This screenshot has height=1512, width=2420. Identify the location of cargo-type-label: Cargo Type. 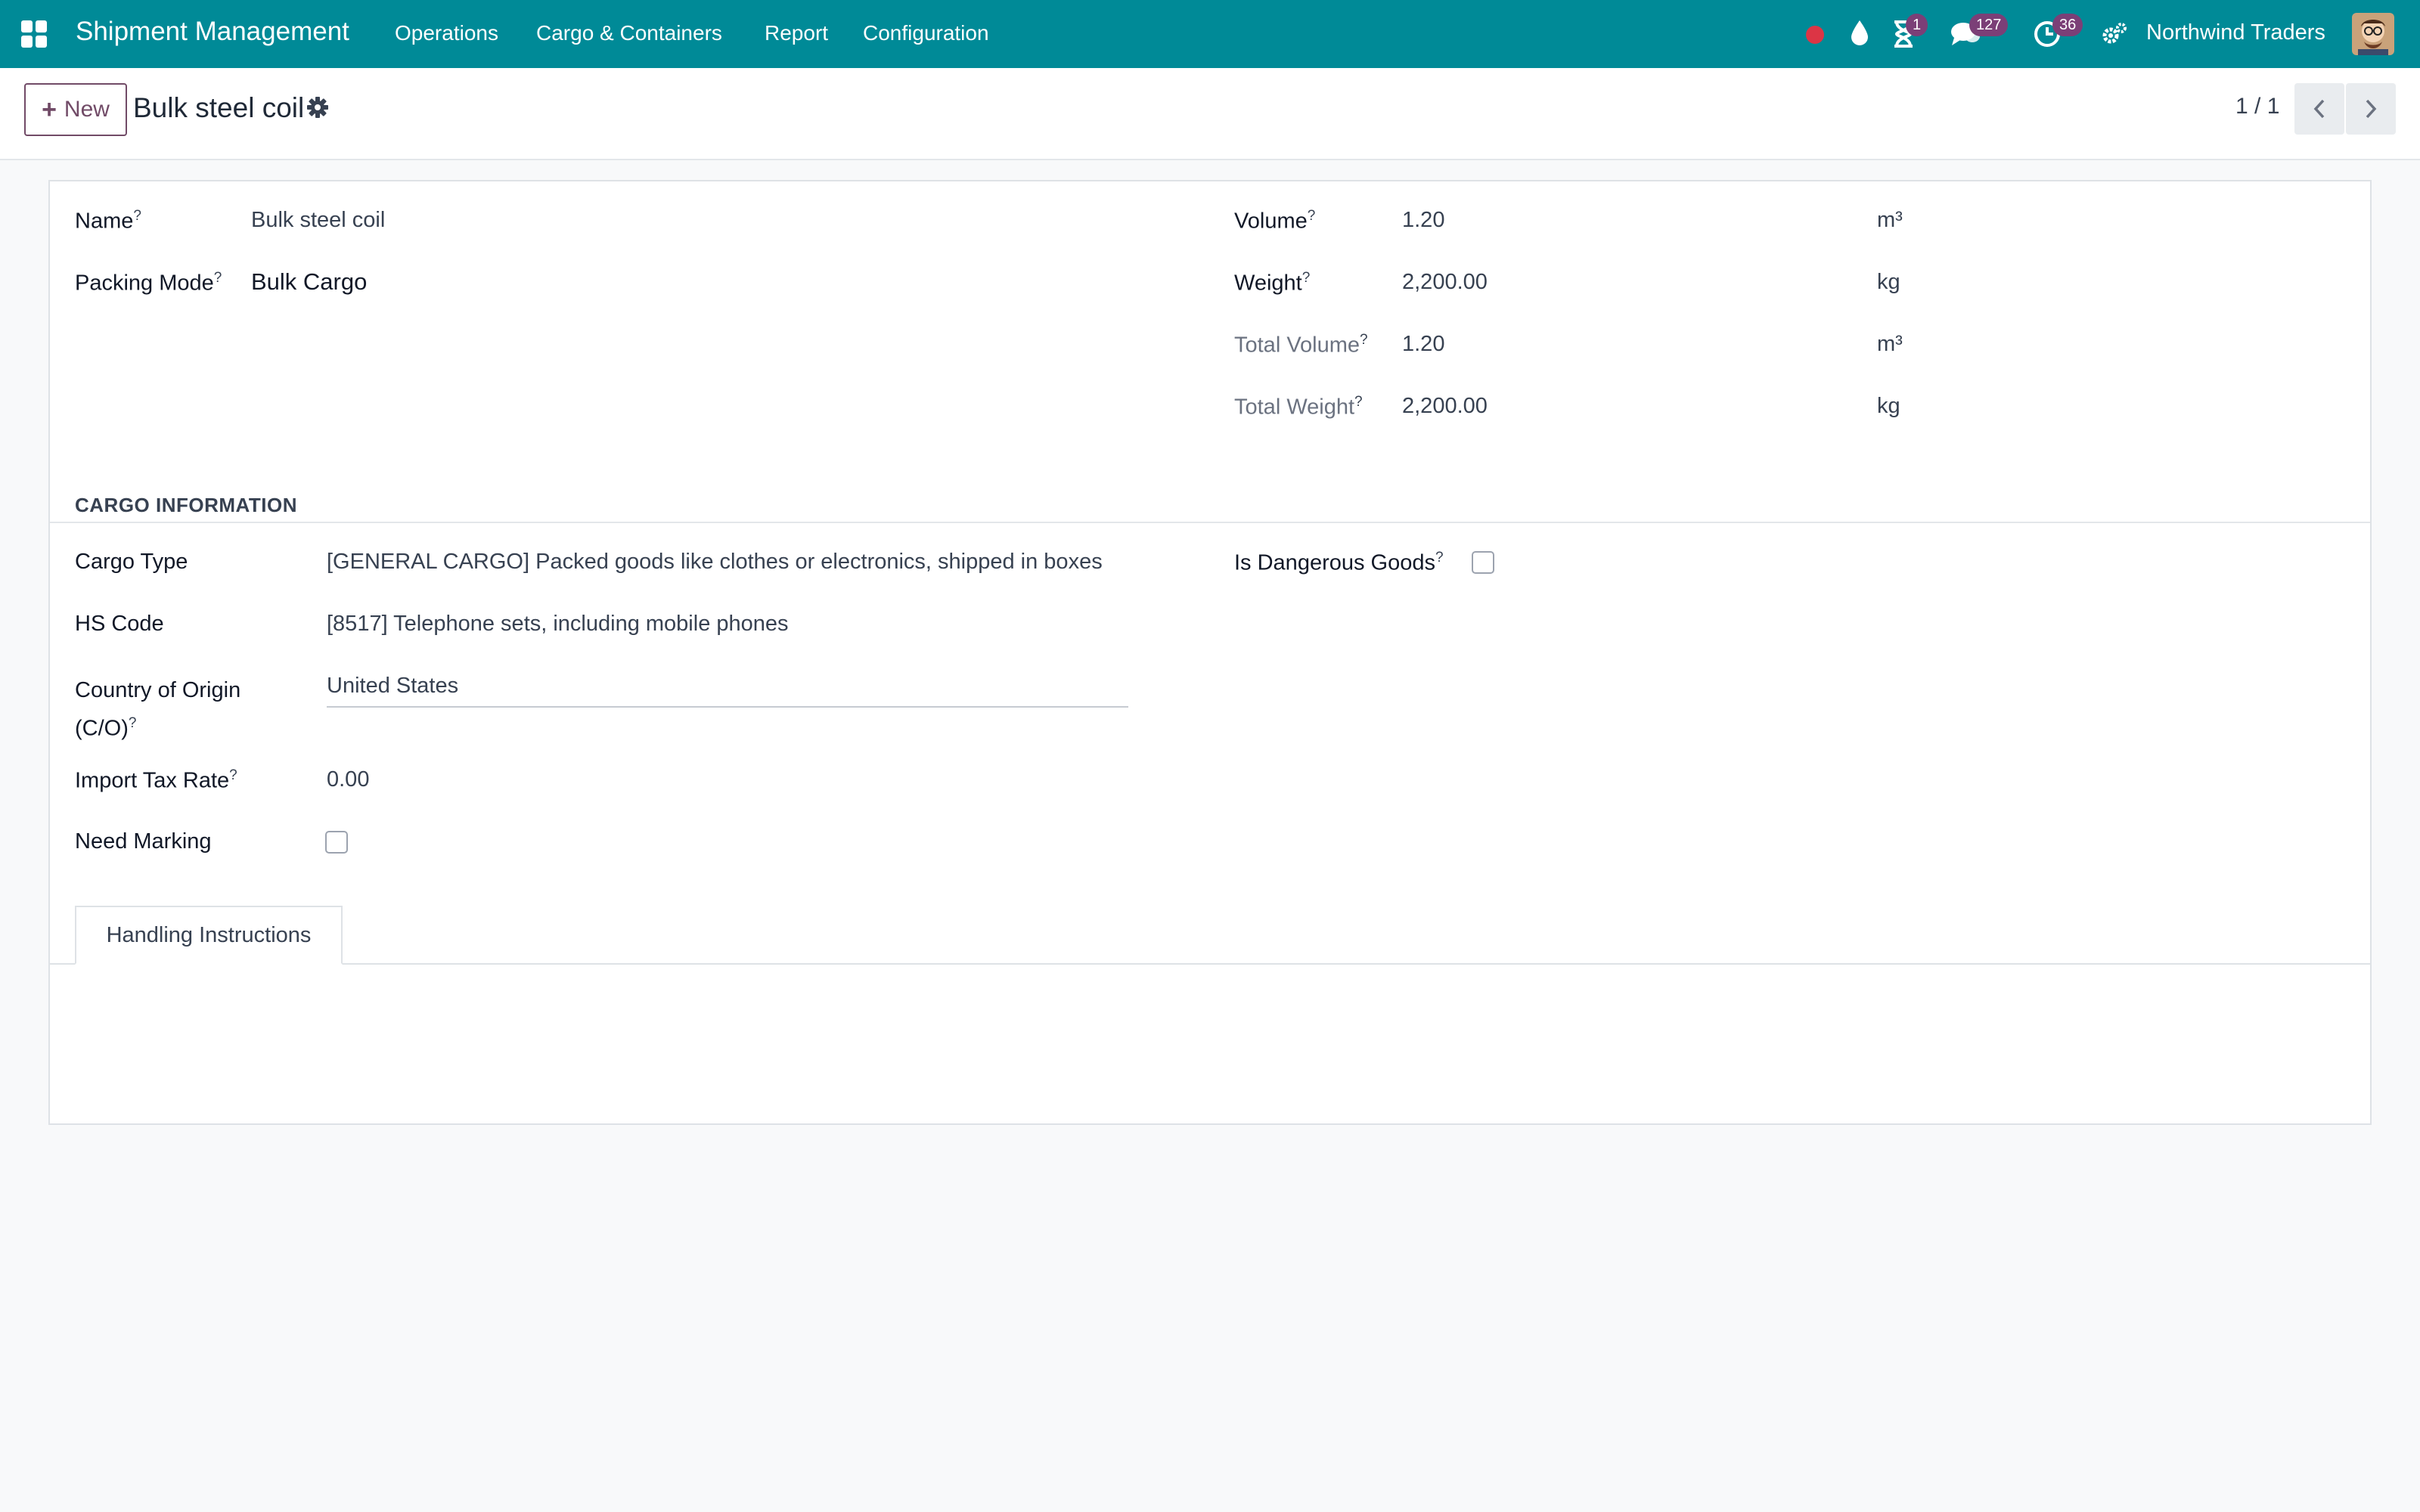
(131, 562).